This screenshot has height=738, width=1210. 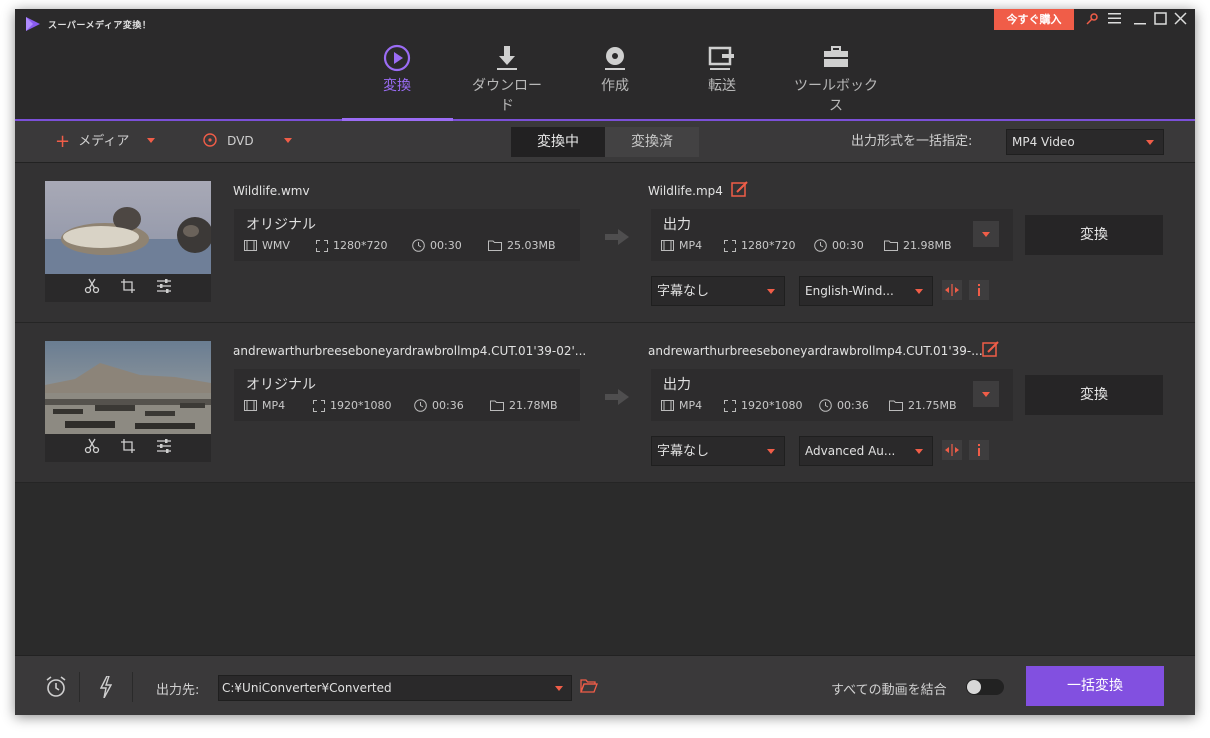 What do you see at coordinates (100, 26) in the screenshot?
I see `app-title: スーパーメディア変換！` at bounding box center [100, 26].